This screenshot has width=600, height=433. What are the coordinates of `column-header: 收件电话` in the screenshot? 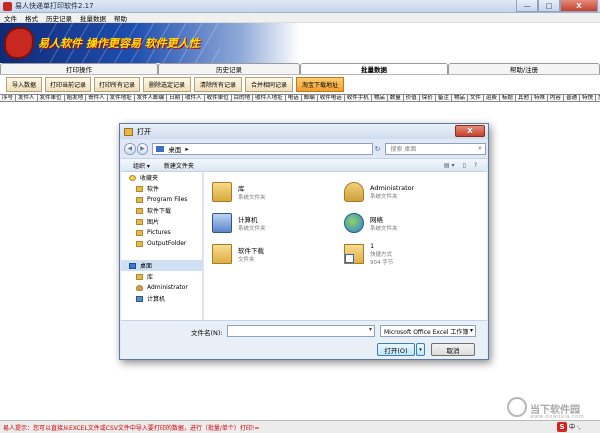 It's located at (331, 98).